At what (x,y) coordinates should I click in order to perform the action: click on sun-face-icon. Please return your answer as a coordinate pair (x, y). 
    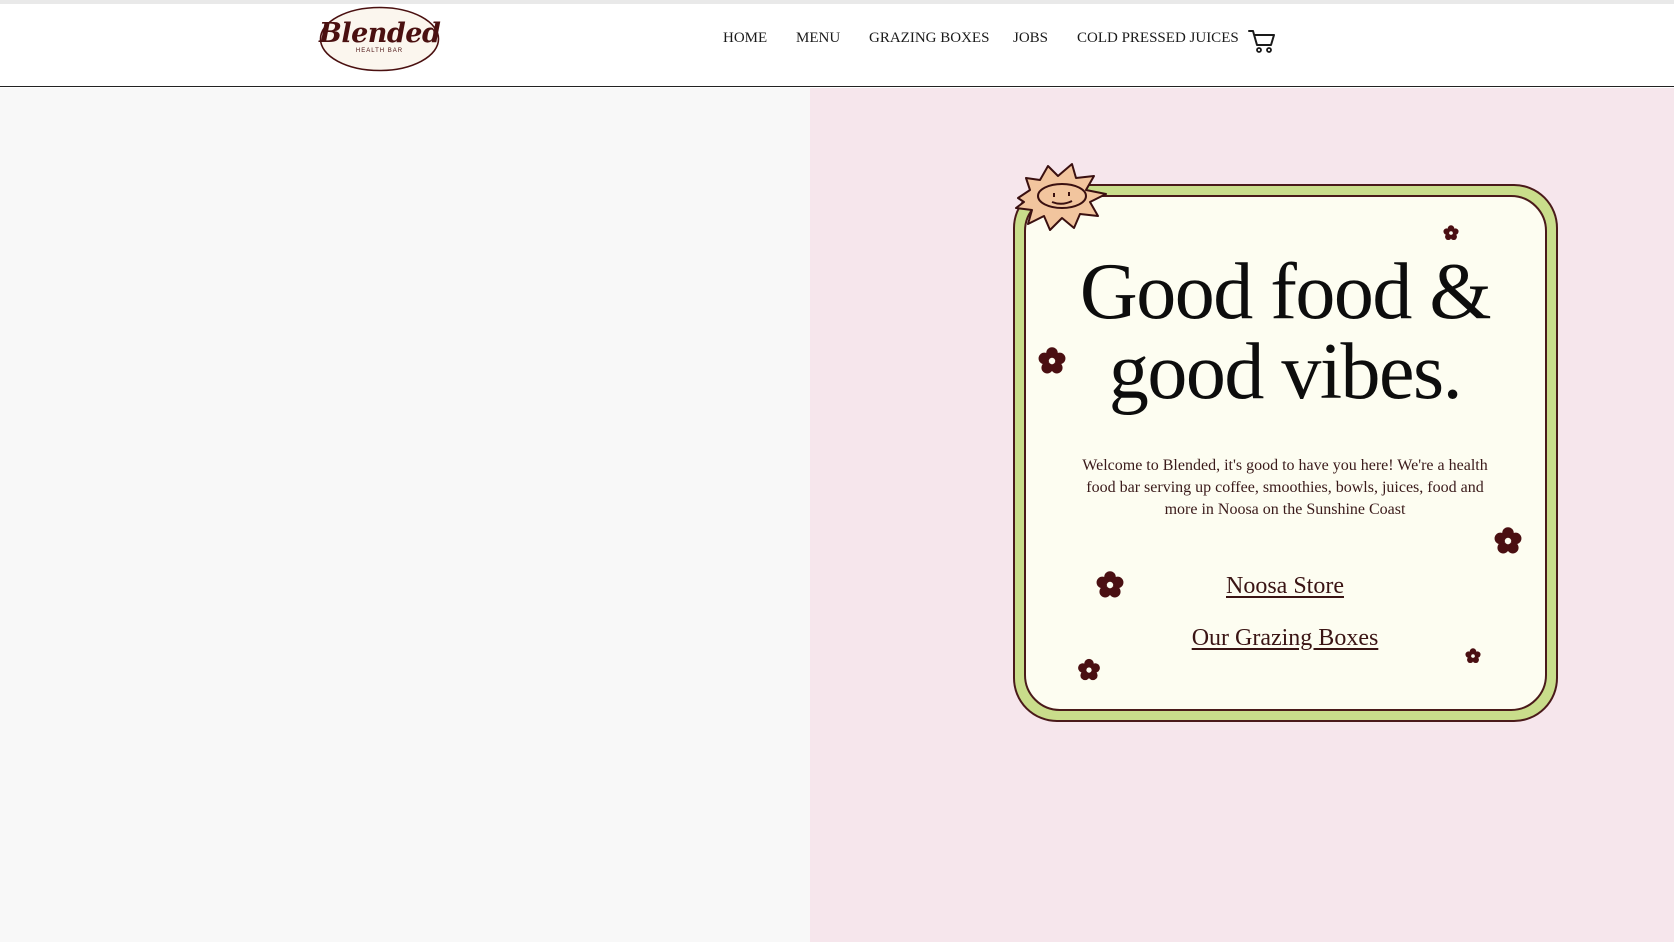
    Looking at the image, I should click on (1060, 196).